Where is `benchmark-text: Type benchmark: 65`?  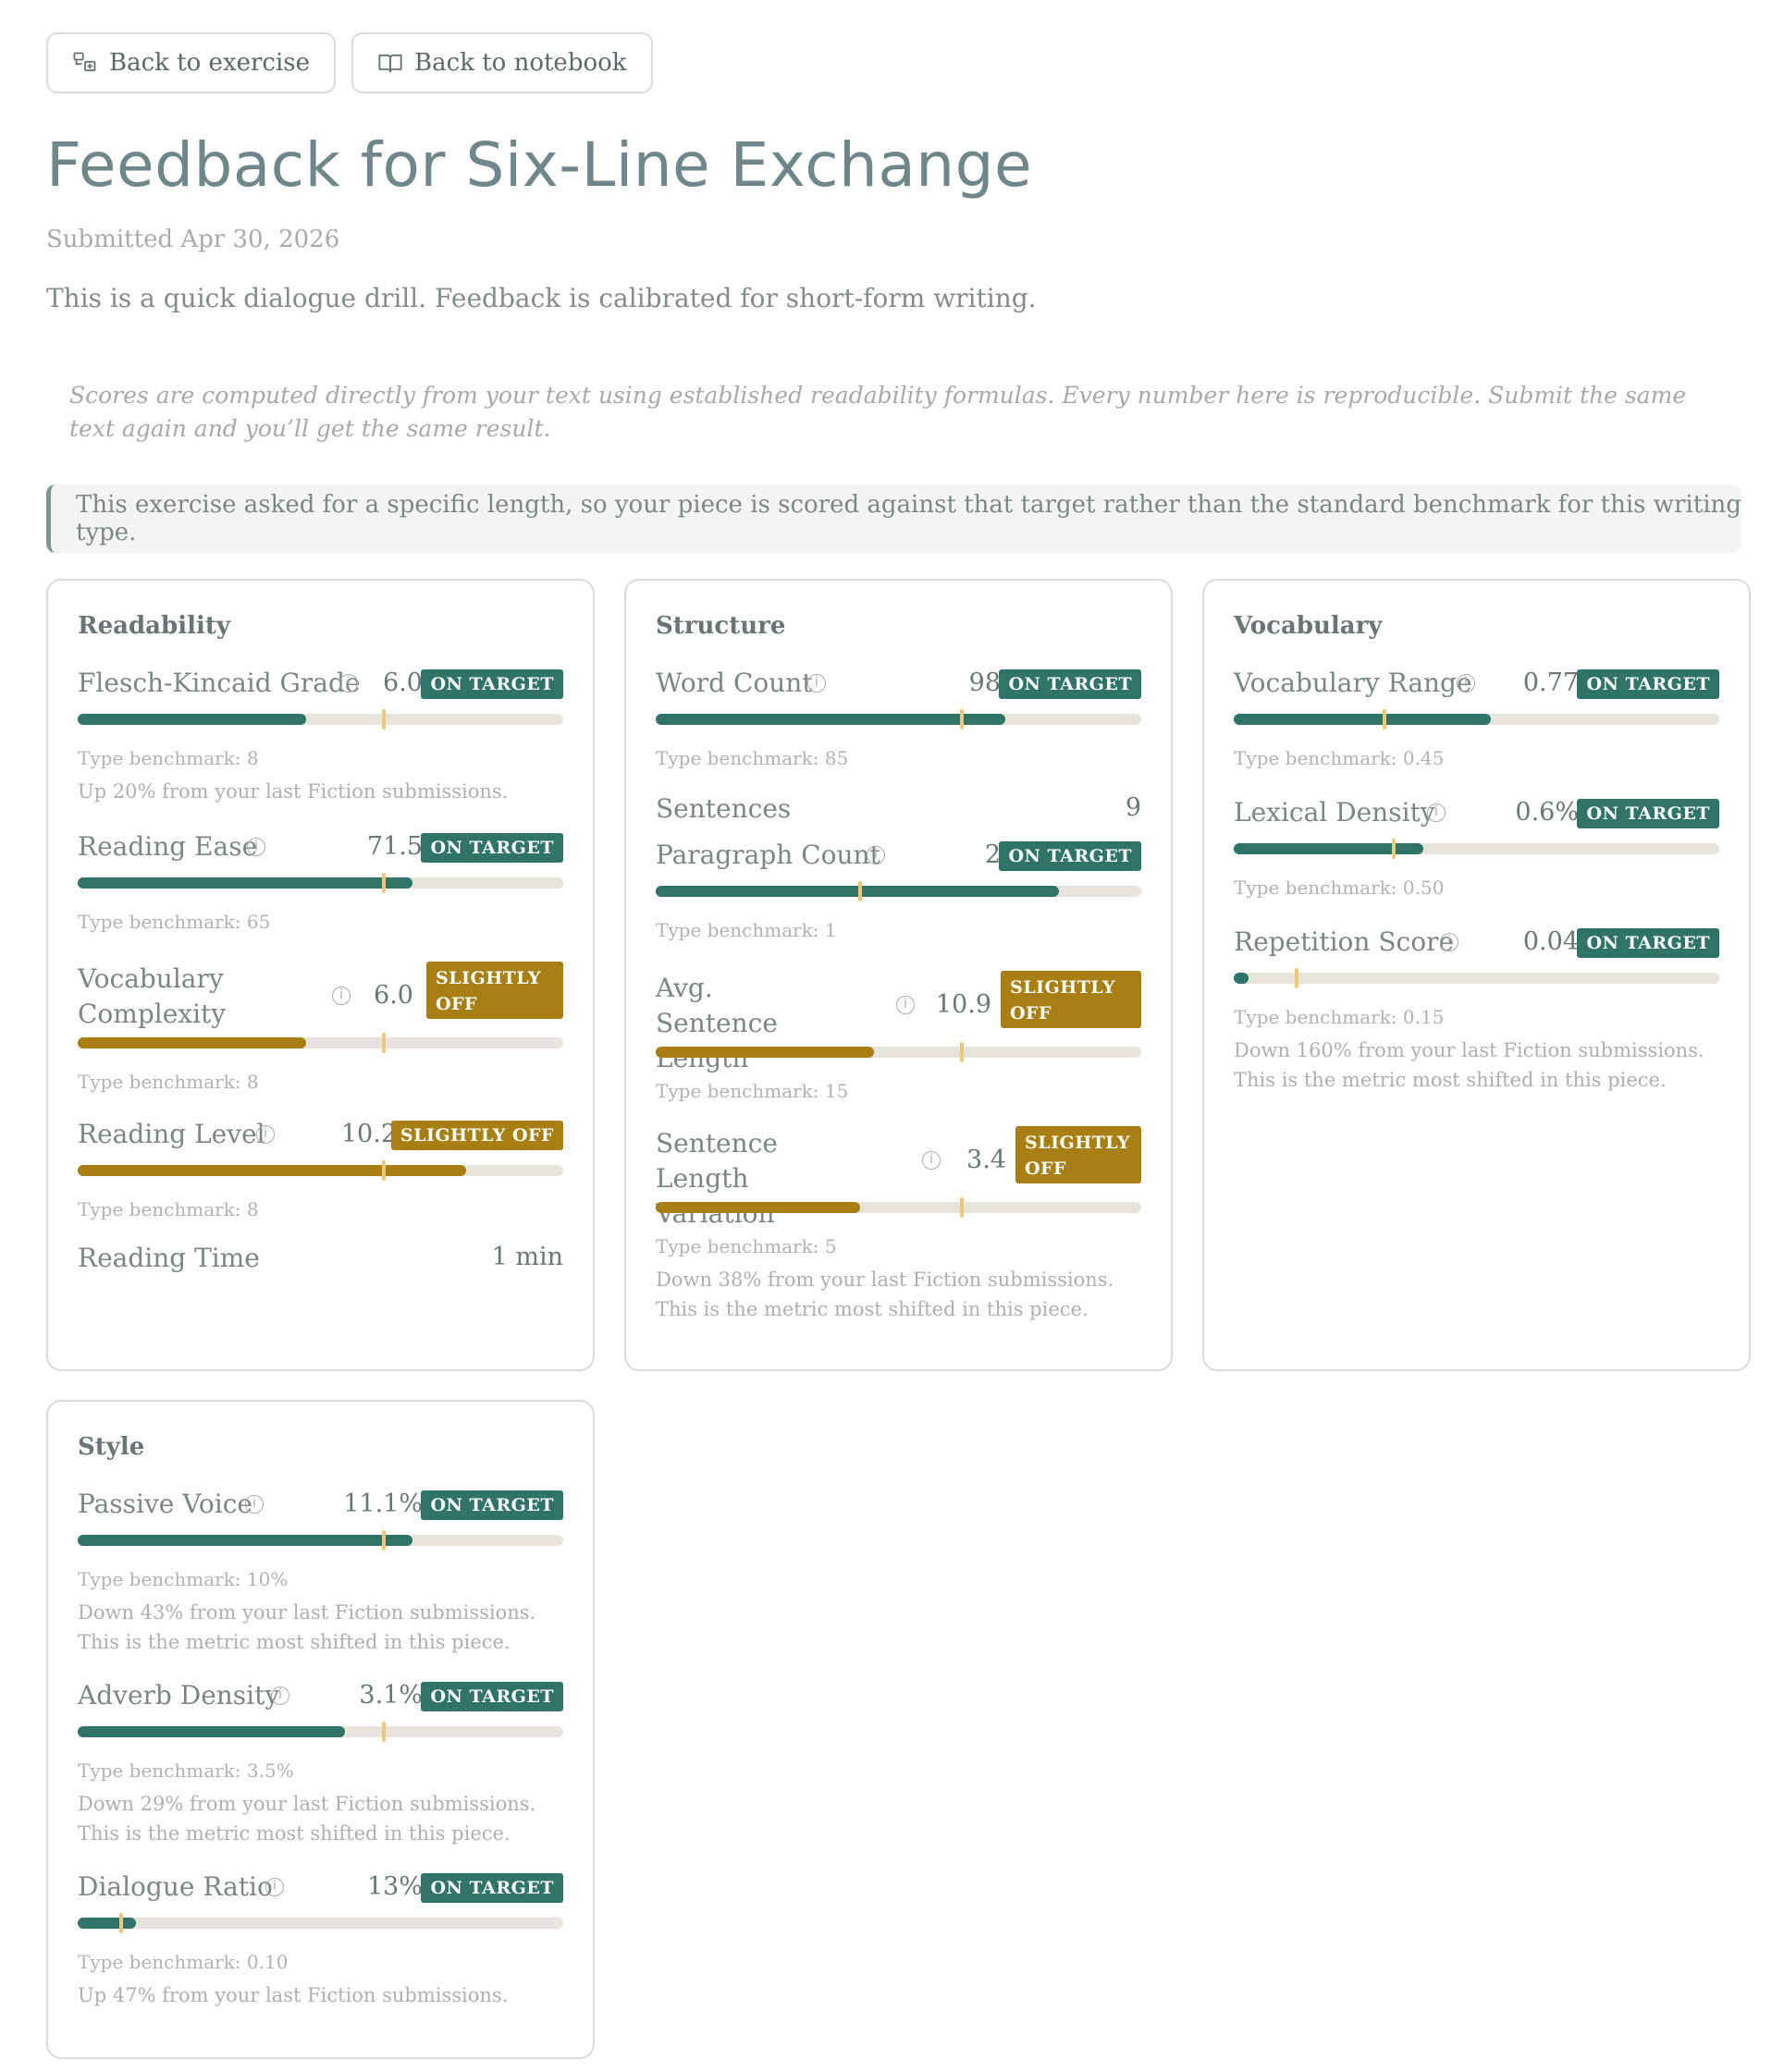 benchmark-text: Type benchmark: 65 is located at coordinates (174, 922).